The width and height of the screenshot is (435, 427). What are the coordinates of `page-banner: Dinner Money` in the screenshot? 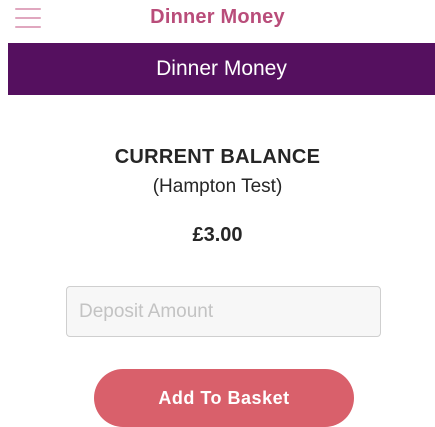 It's located at (221, 69).